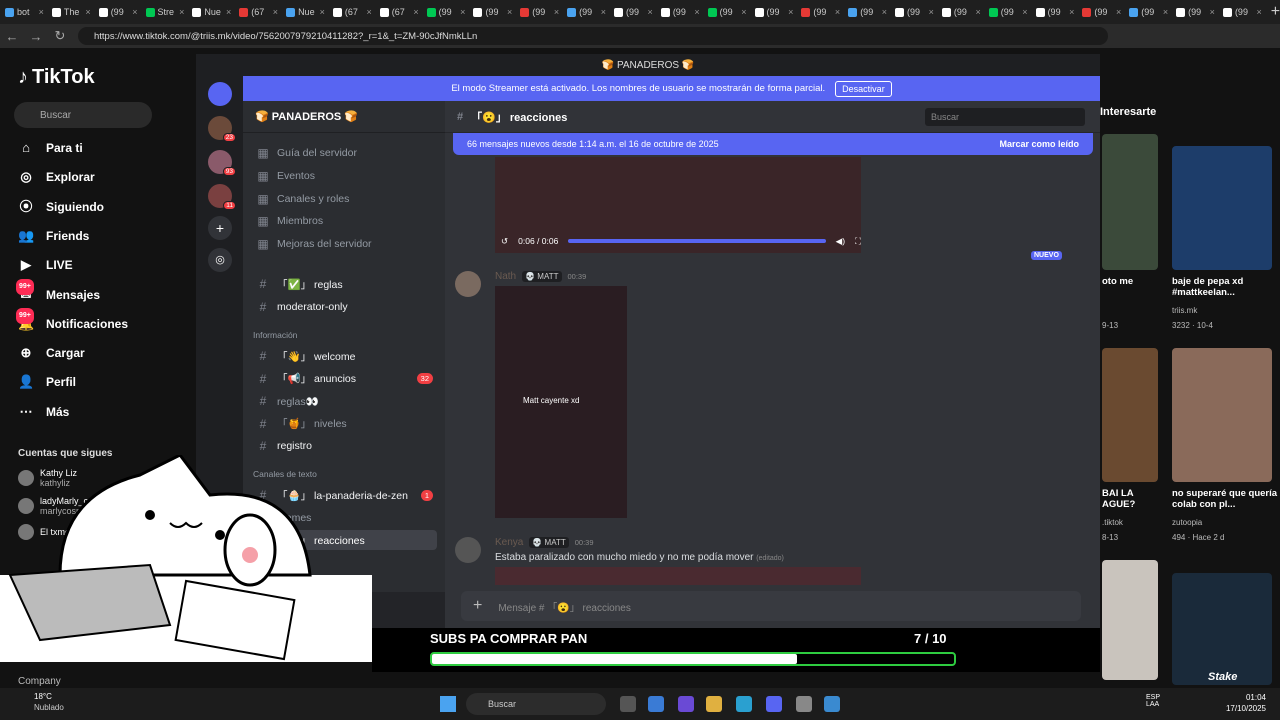  I want to click on channel-item: # reglas👀, so click(344, 401).